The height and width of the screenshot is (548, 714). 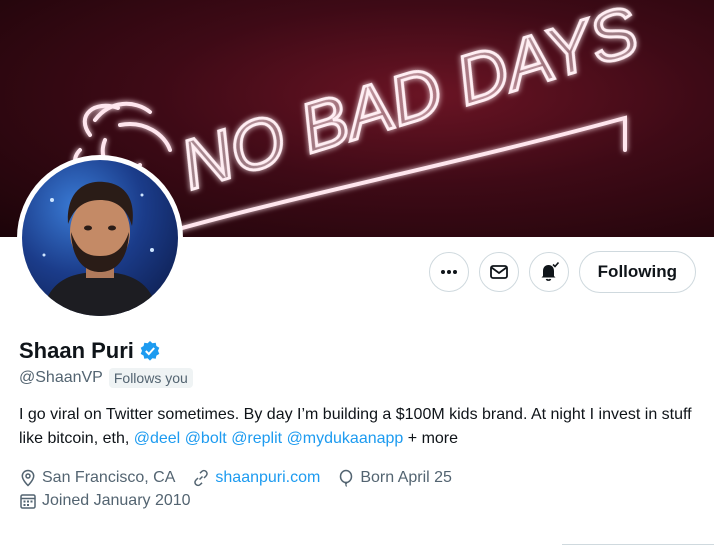 I want to click on joined-text: Joined January 2010, so click(x=116, y=500).